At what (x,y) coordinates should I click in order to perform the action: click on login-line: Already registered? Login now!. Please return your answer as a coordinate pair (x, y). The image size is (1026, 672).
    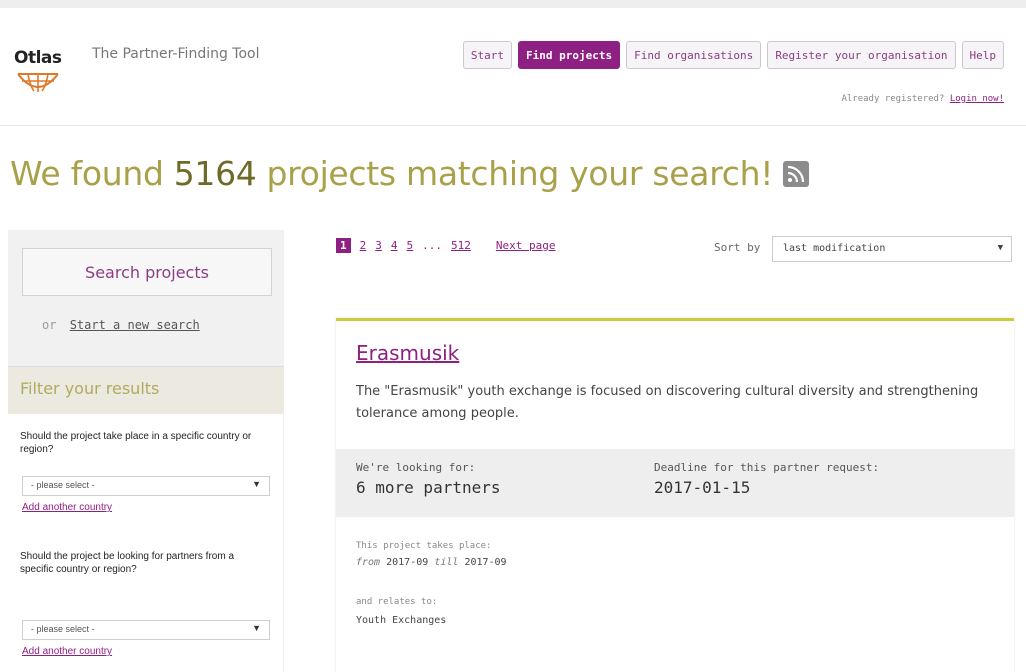
    Looking at the image, I should click on (922, 99).